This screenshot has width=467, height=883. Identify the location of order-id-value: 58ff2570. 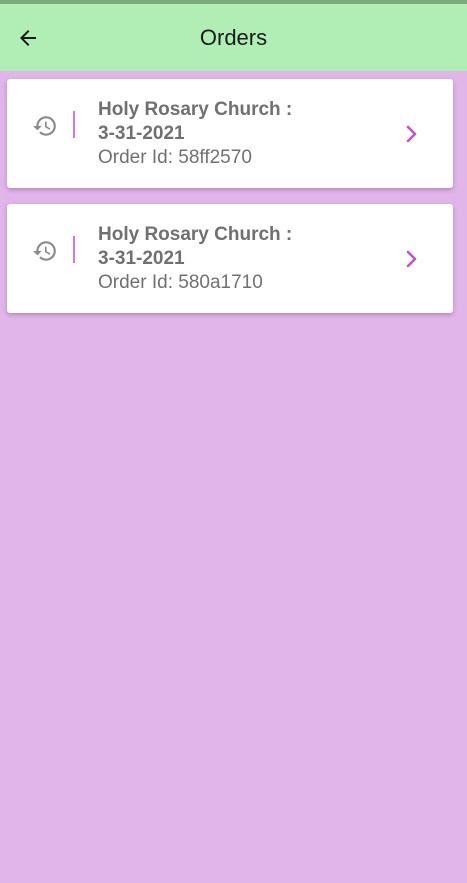
(215, 157).